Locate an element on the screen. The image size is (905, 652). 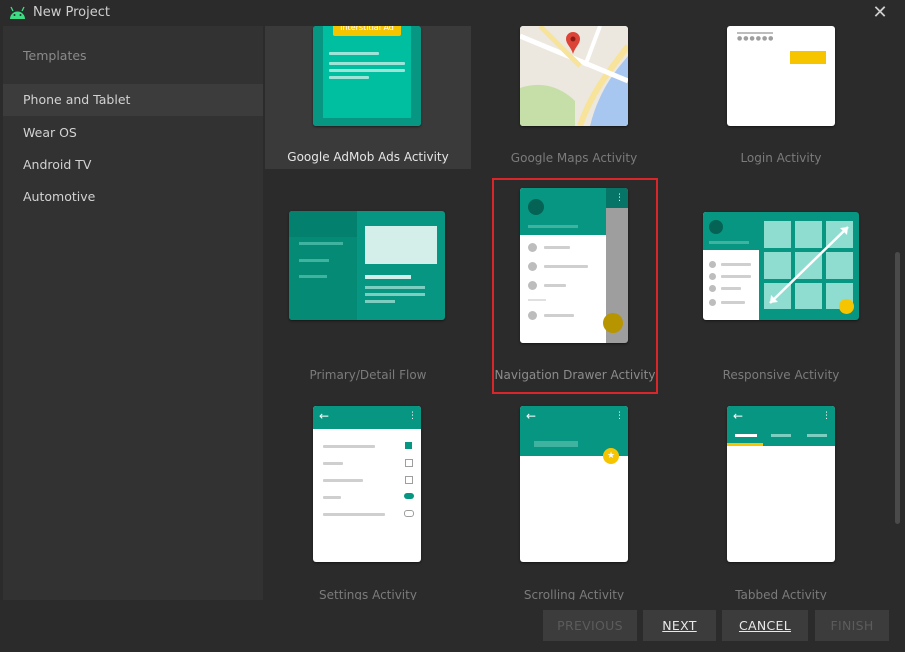
template-navigation-drawer-activity: ⋮ Navigation Drawer Activity is located at coordinates (575, 286).